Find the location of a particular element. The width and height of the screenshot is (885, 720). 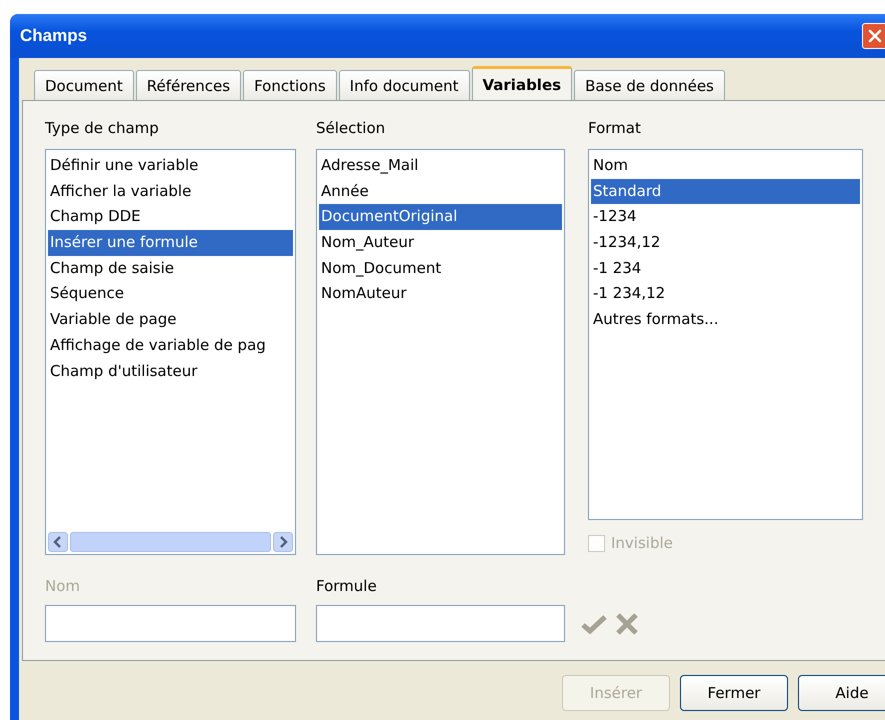

list-item: Afficher la variable is located at coordinates (170, 191).